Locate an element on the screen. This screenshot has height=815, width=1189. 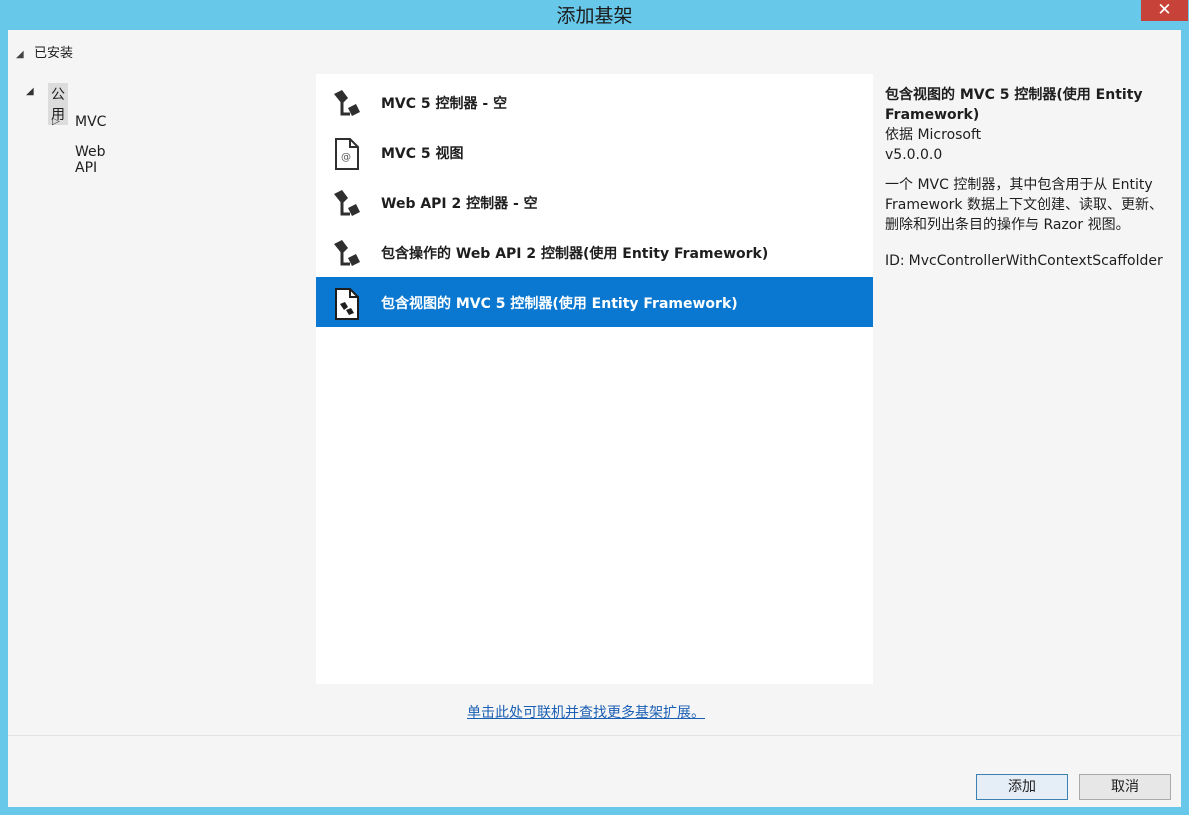
expanded-arrow-icon: ◢ is located at coordinates (30, 91).